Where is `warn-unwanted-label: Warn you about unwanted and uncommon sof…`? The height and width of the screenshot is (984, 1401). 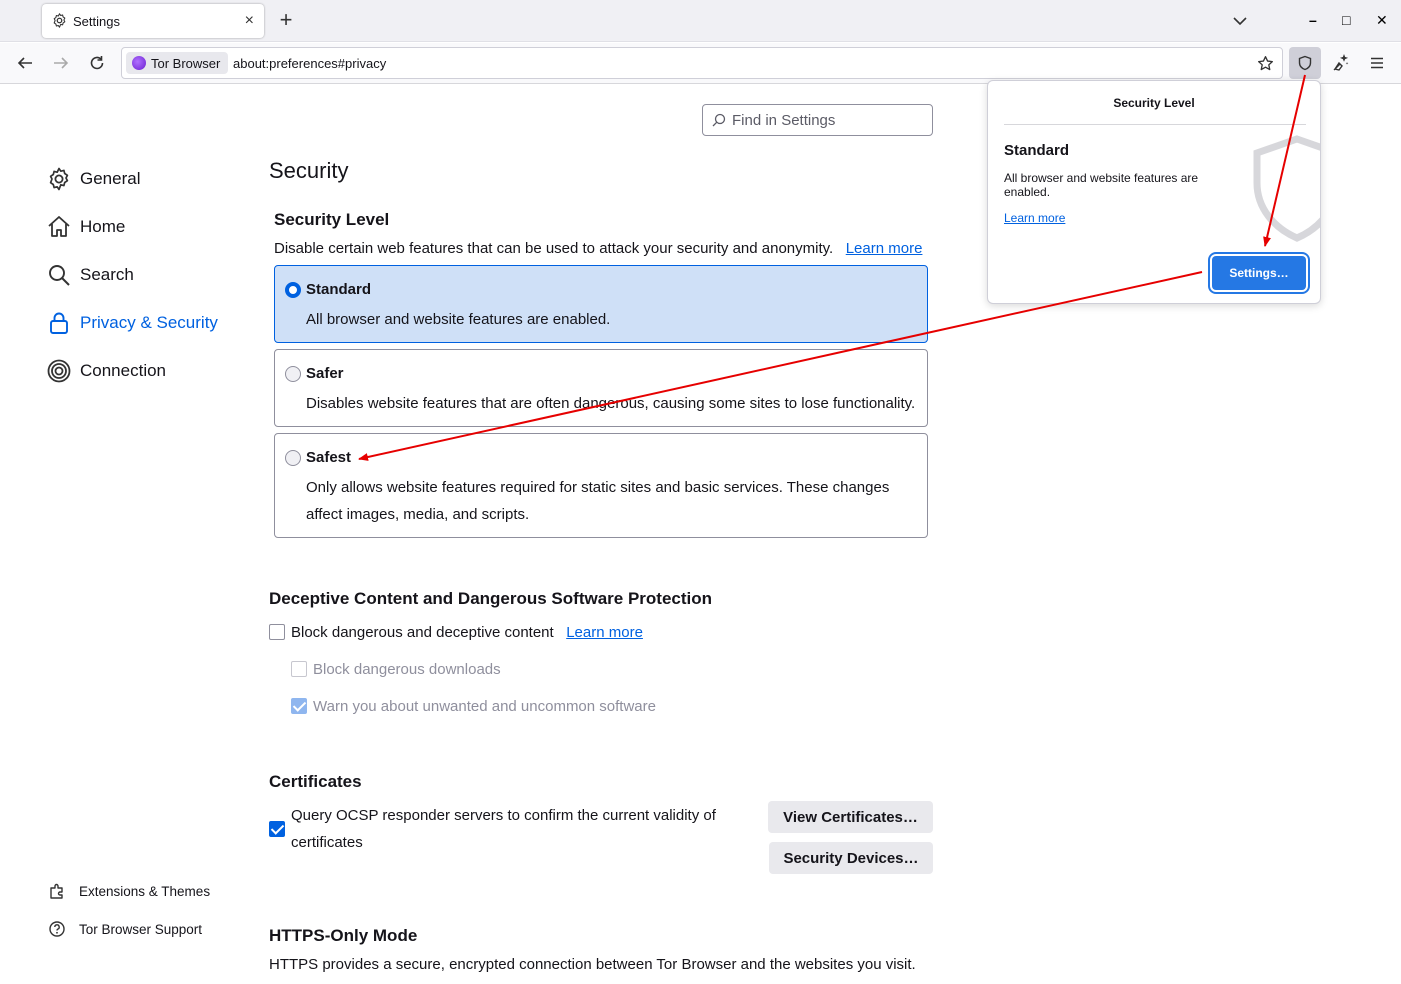
warn-unwanted-label: Warn you about unwanted and uncommon sof… is located at coordinates (484, 706).